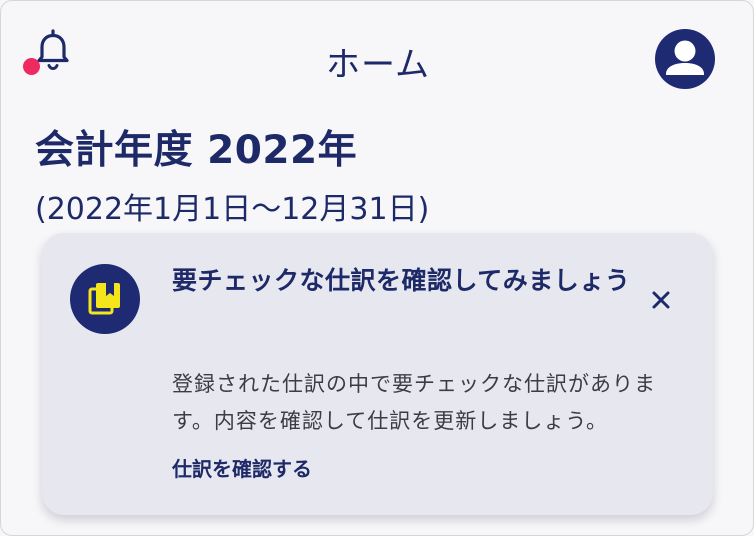 The width and height of the screenshot is (754, 536). What do you see at coordinates (196, 150) in the screenshot?
I see `fiscal-year-title: 会計年度 2022年` at bounding box center [196, 150].